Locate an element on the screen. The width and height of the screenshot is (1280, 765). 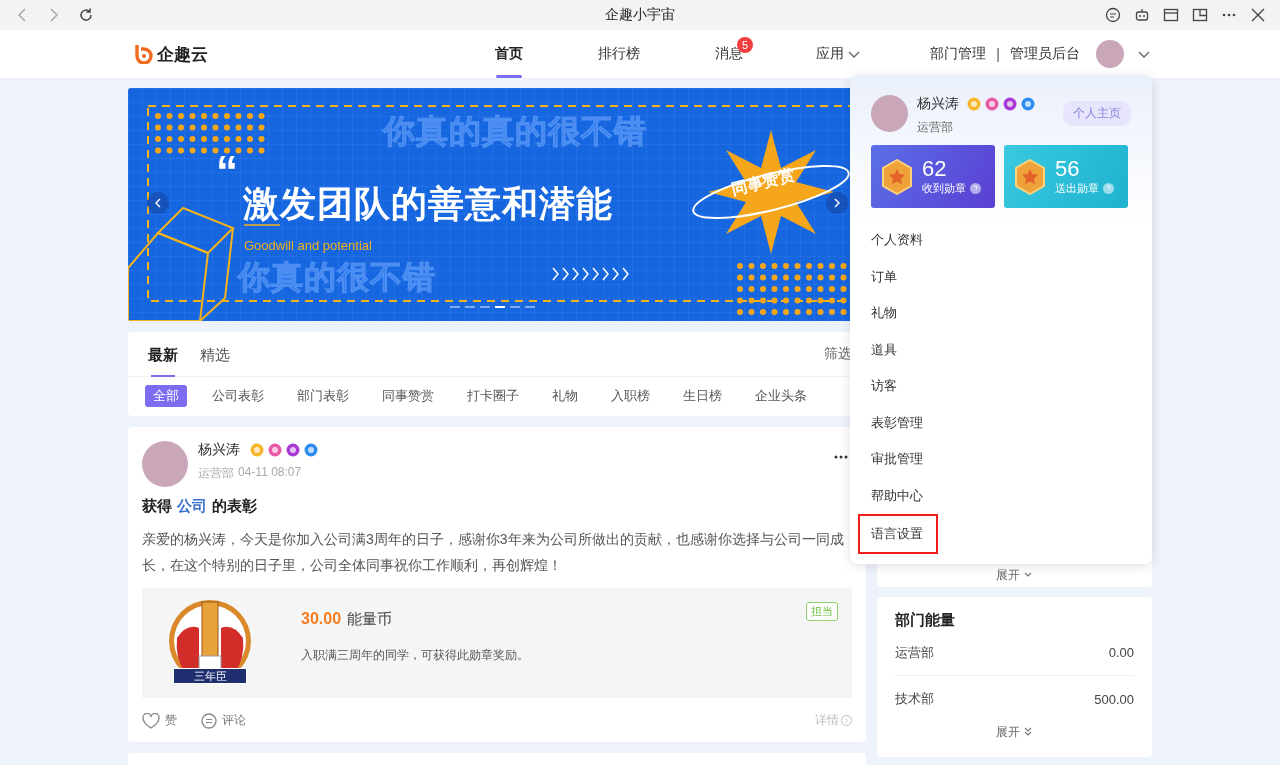
user-name: 杨兴涛 is located at coordinates (938, 104).